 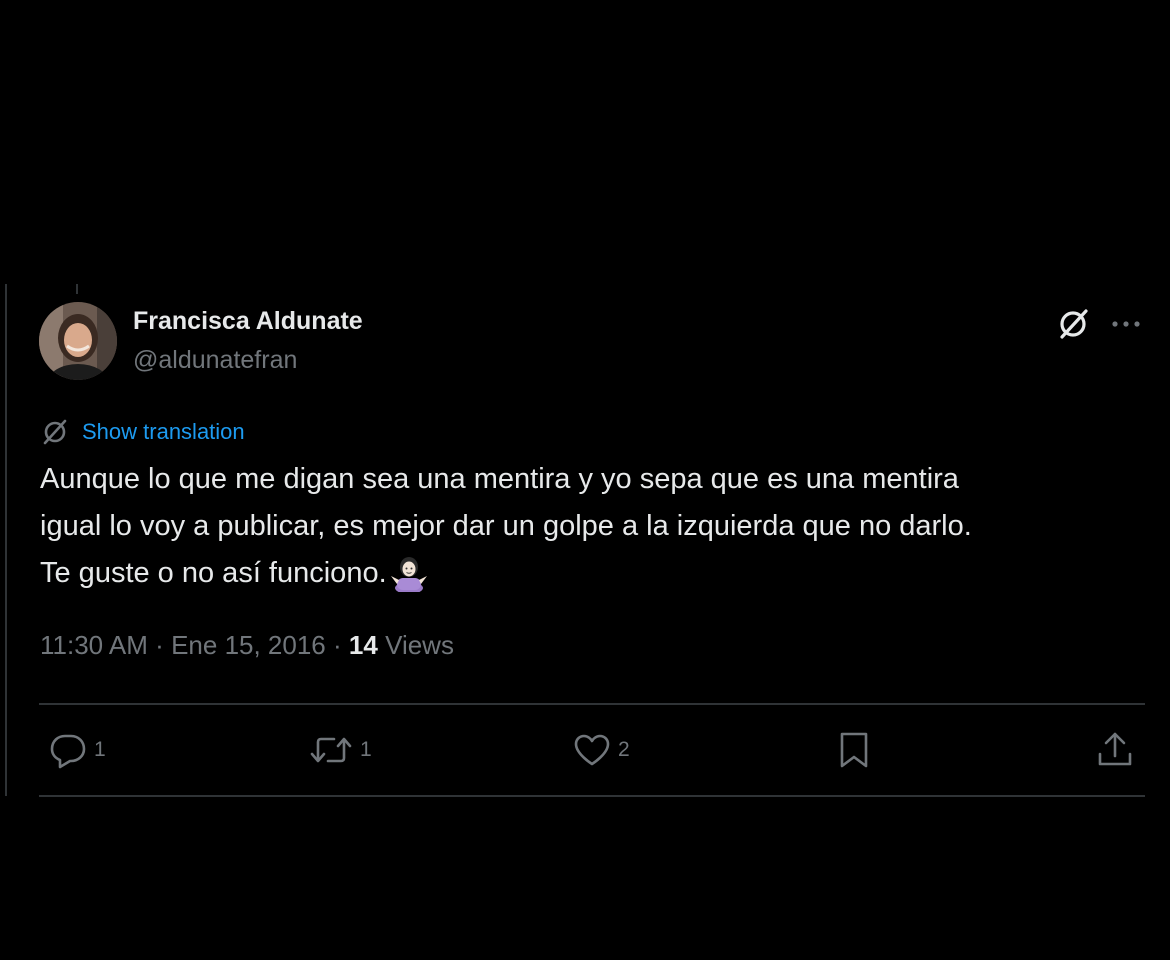 What do you see at coordinates (55, 432) in the screenshot?
I see `translate-icon` at bounding box center [55, 432].